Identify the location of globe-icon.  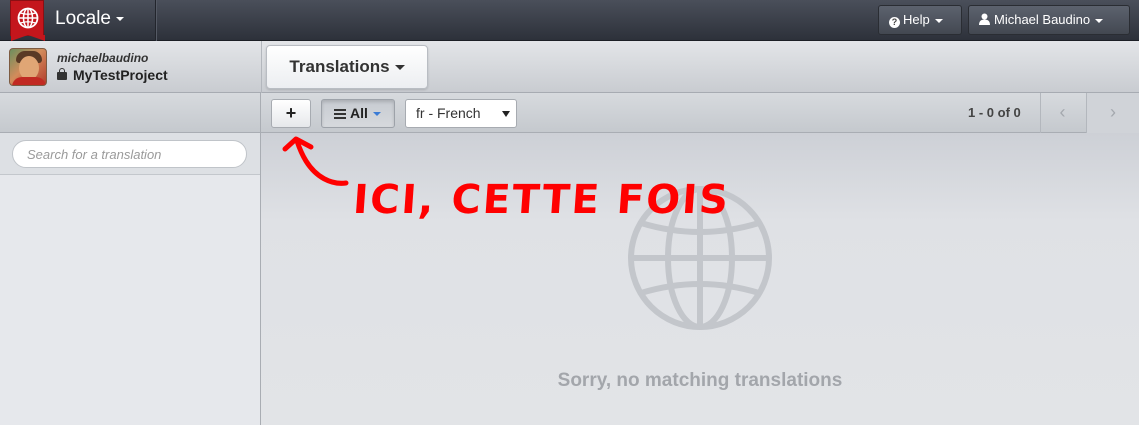
(700, 258).